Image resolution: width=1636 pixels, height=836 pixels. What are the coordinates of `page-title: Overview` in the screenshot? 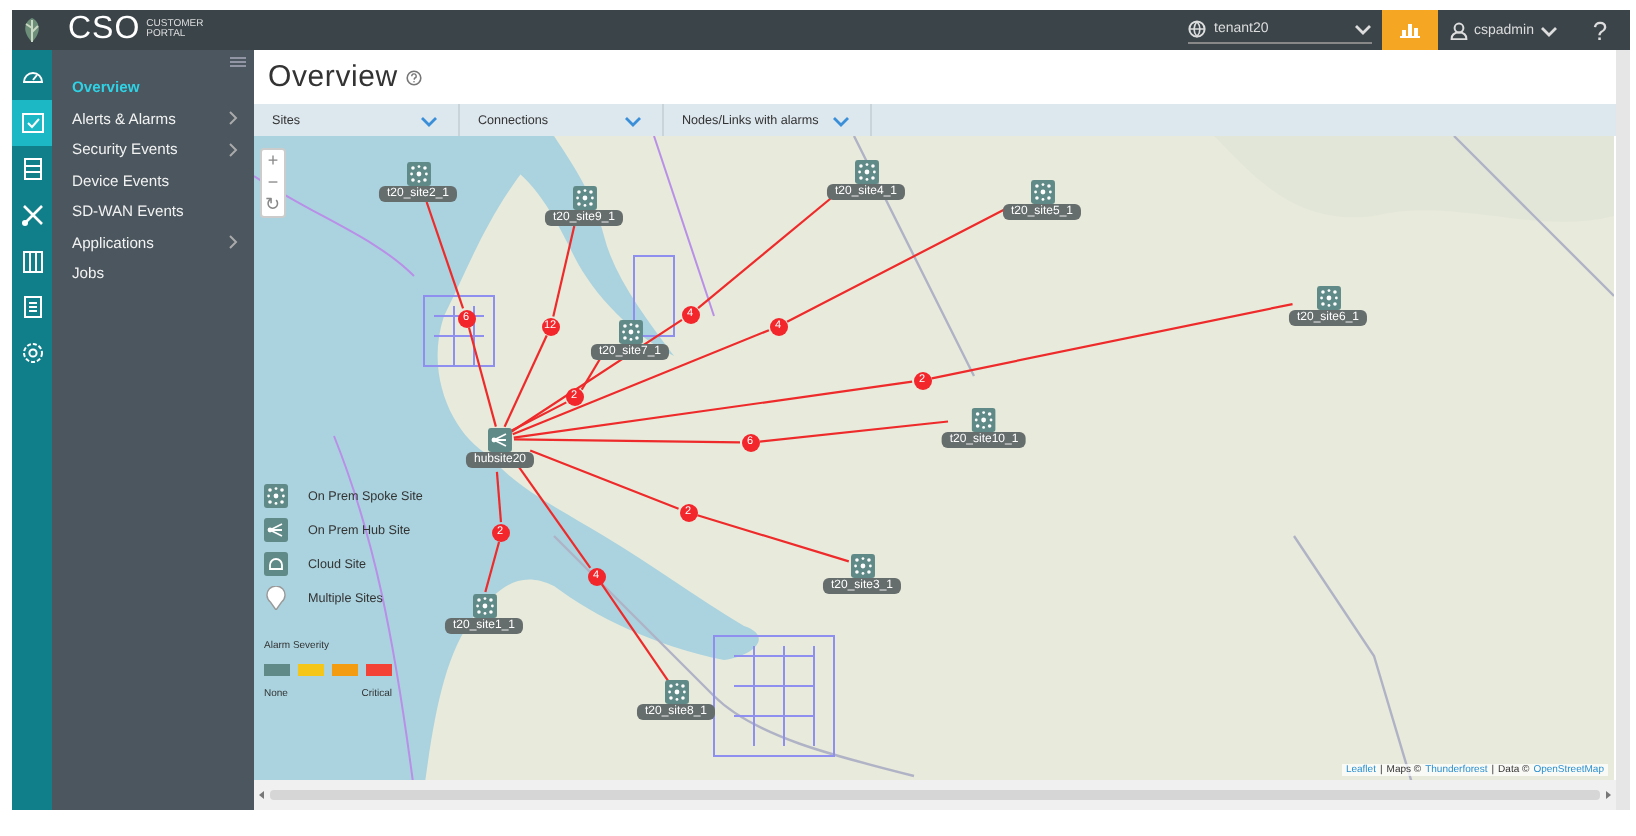 It's located at (333, 77).